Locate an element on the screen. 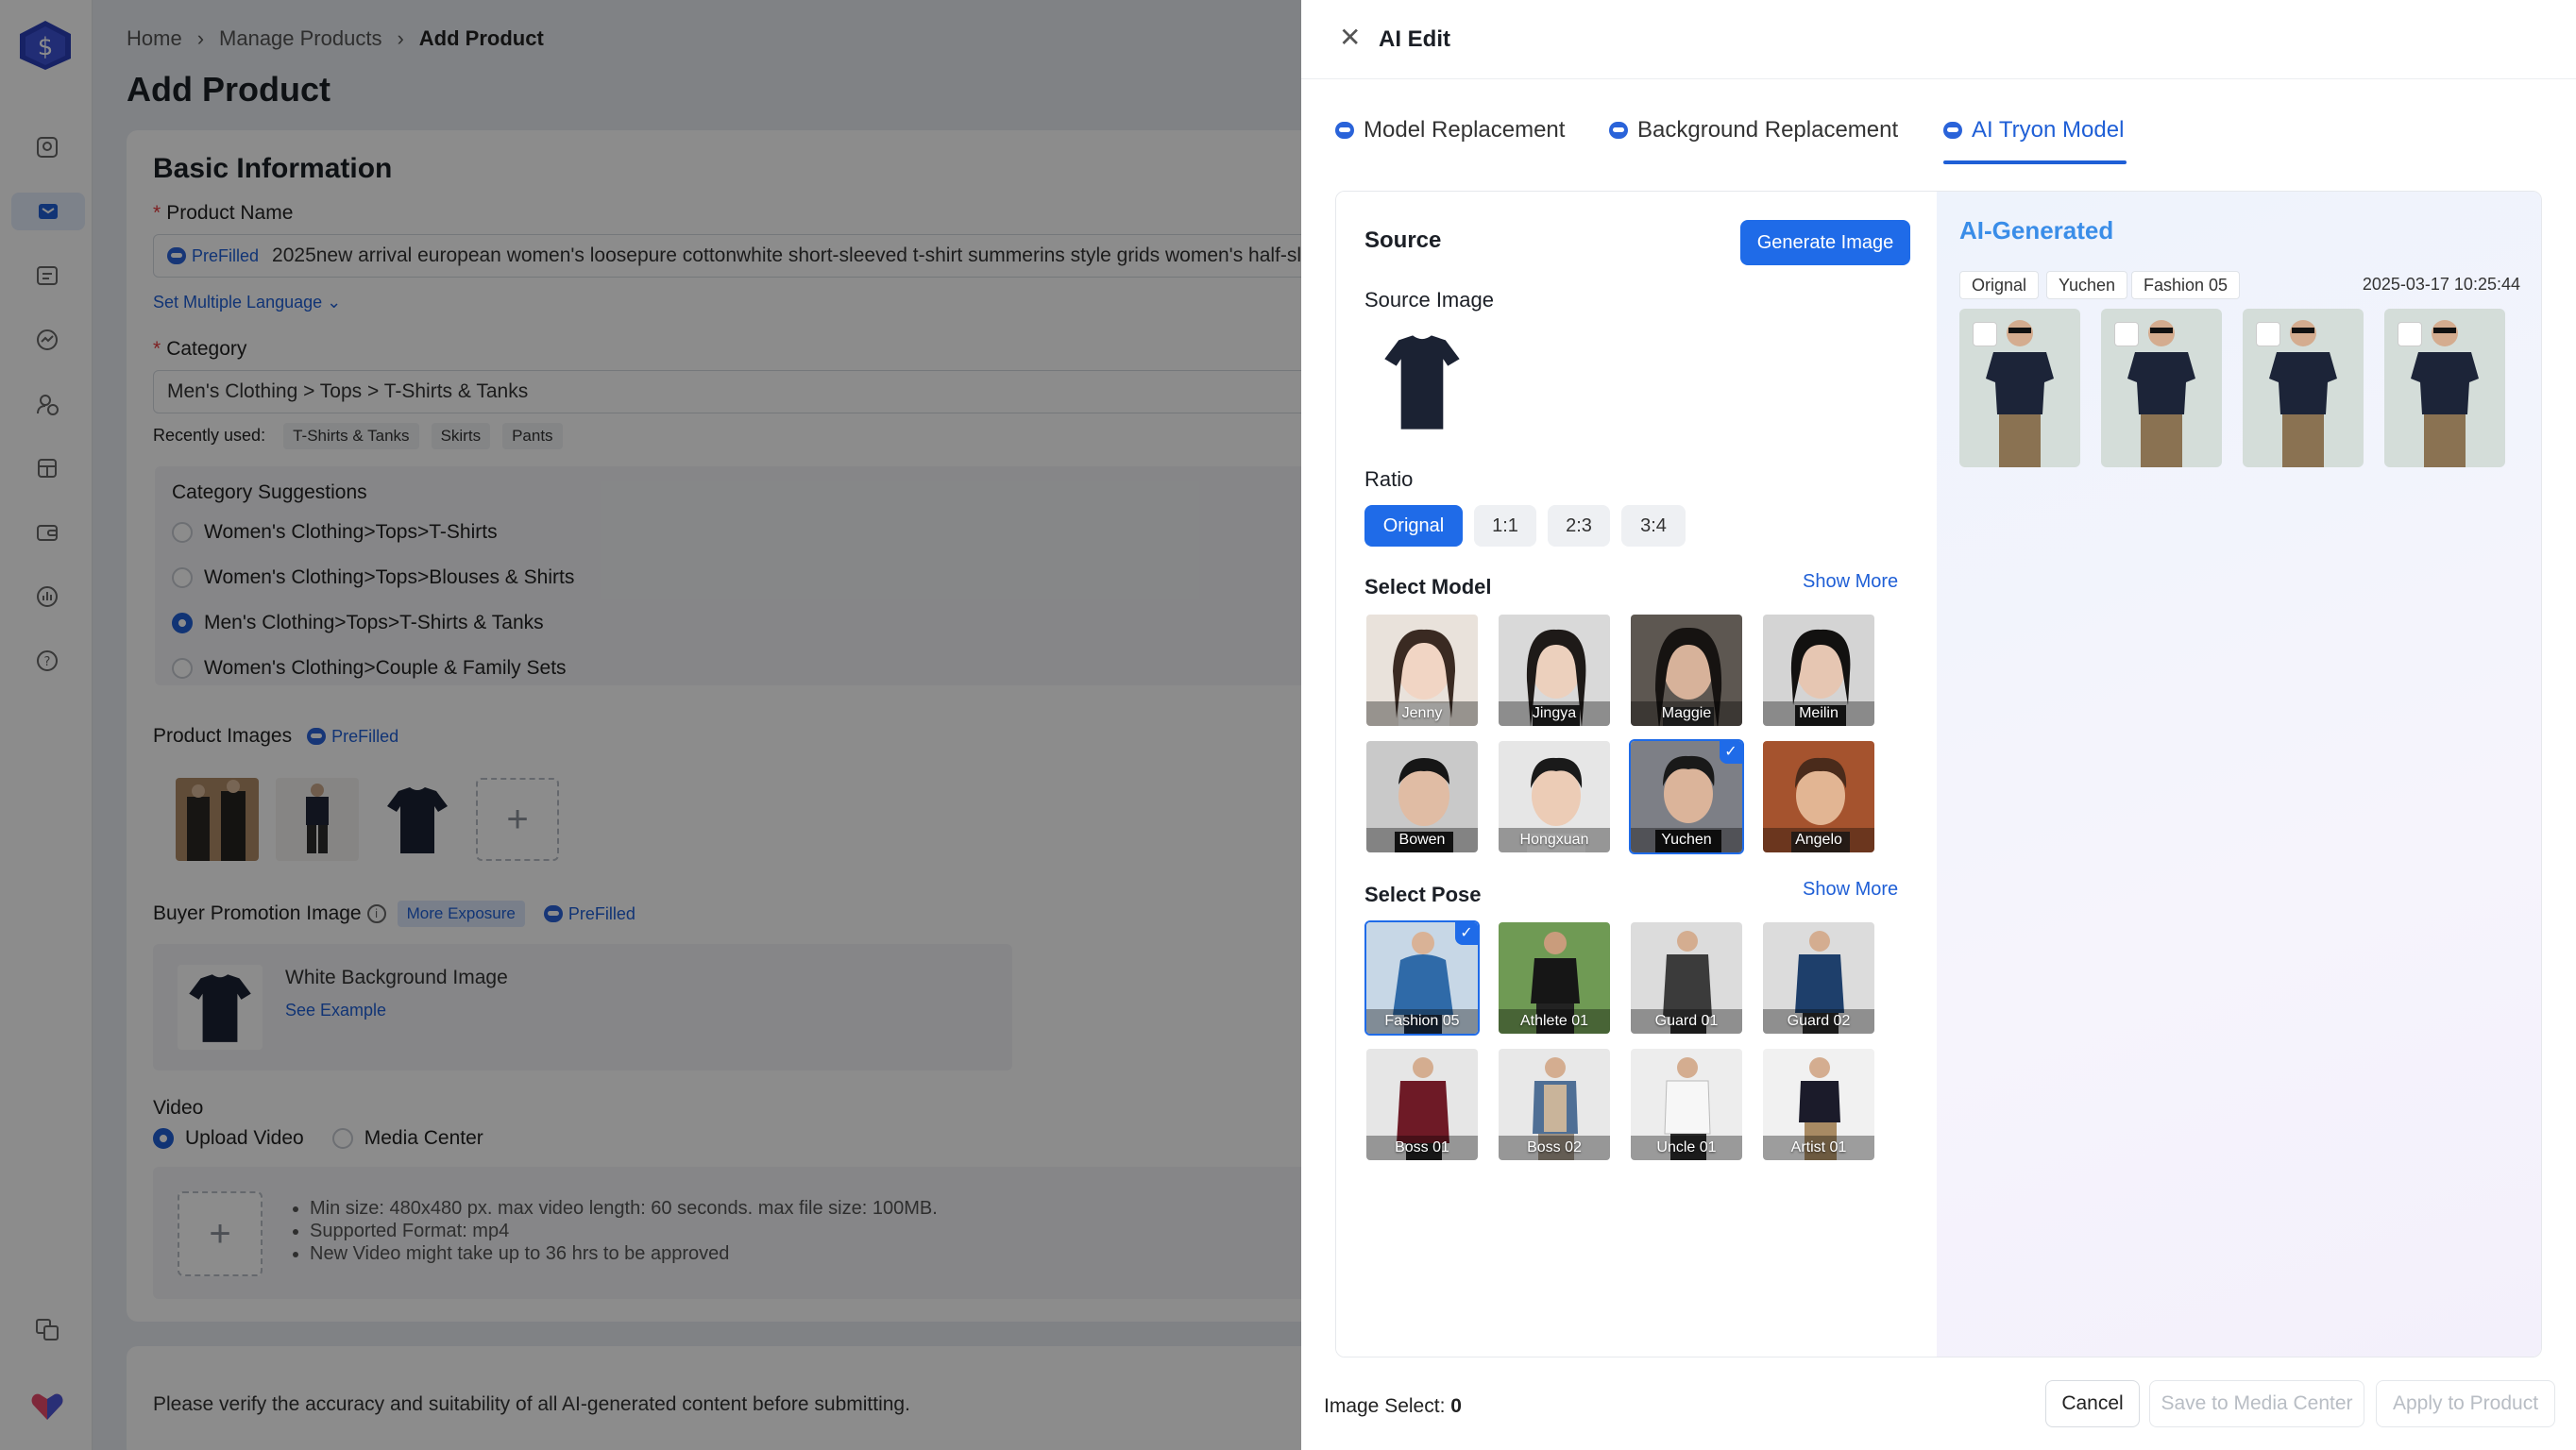 This screenshot has width=2576, height=1450. ratio-3-4-button: 3:4 is located at coordinates (1653, 526).